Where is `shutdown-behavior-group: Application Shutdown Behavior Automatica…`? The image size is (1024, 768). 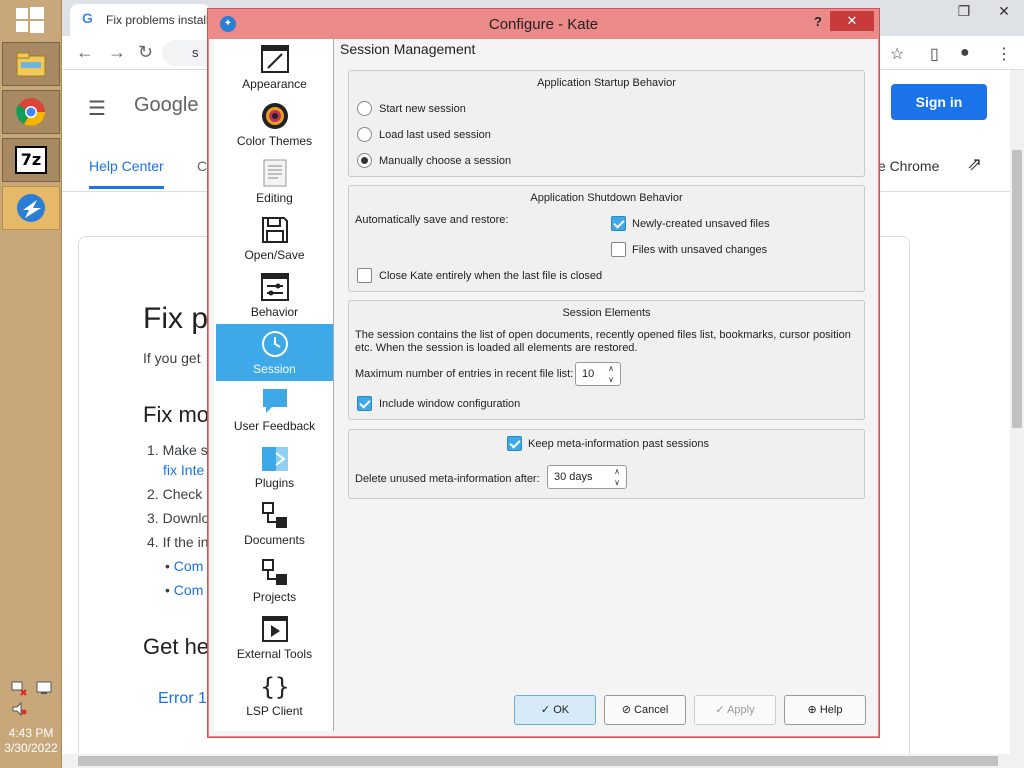 shutdown-behavior-group: Application Shutdown Behavior Automatica… is located at coordinates (606, 238).